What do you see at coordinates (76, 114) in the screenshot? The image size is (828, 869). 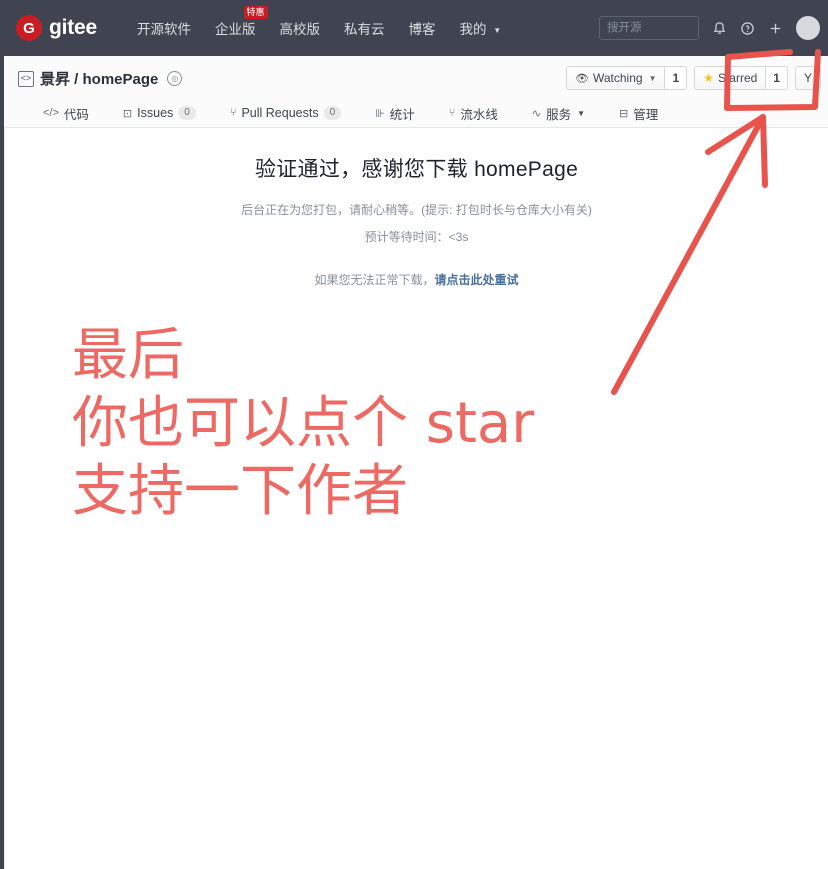 I see `tab-code-label: 代码` at bounding box center [76, 114].